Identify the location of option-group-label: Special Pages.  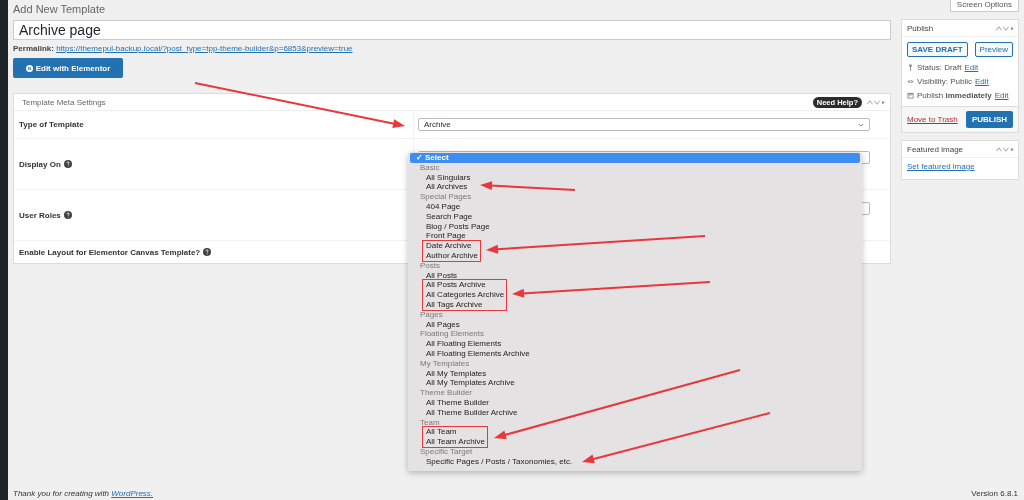
(446, 197).